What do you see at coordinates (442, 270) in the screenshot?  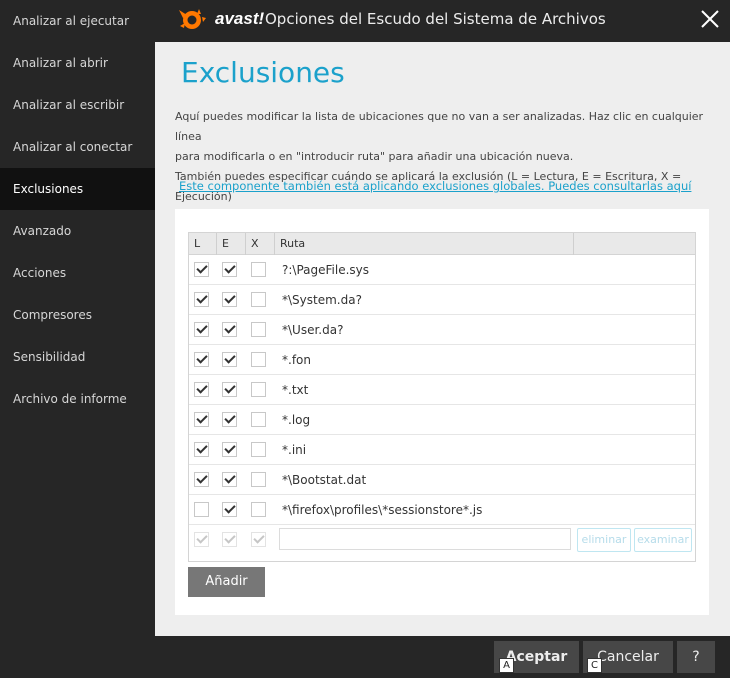 I see `table-row: ?:\PageFile.sys` at bounding box center [442, 270].